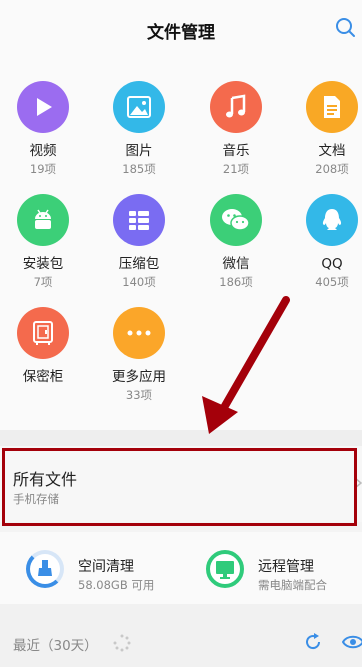 The image size is (362, 667). I want to click on remote-subtitle: 需电脑端配合, so click(292, 585).